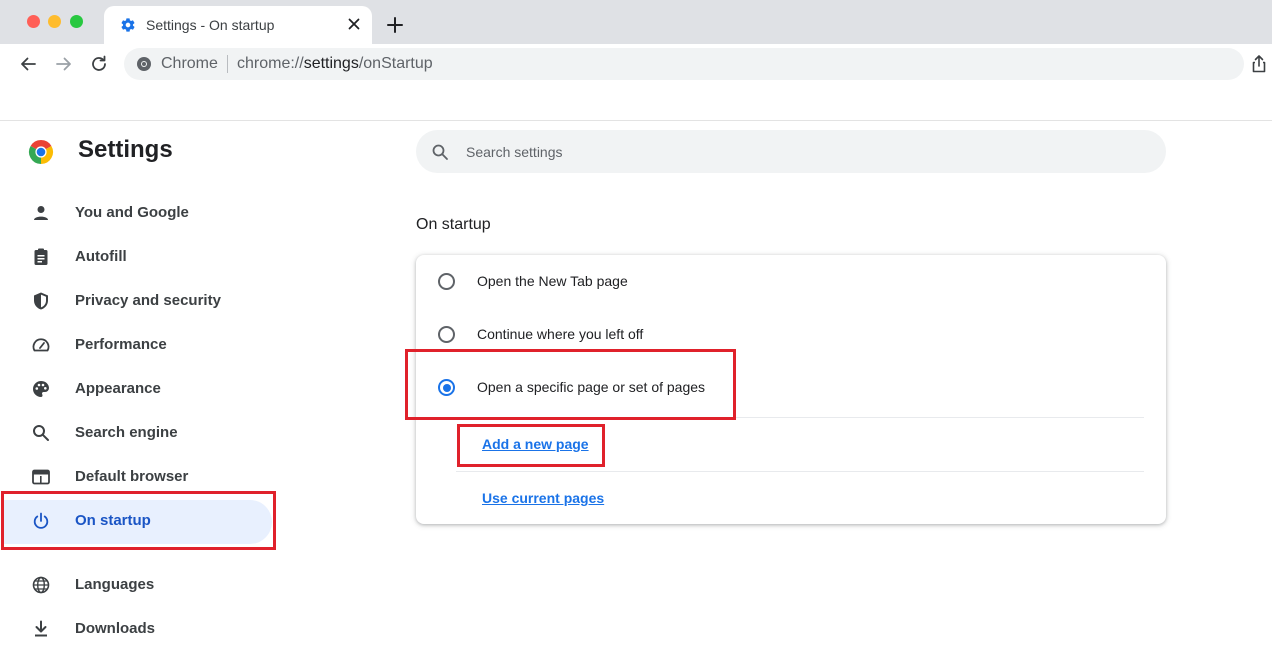  What do you see at coordinates (115, 628) in the screenshot?
I see `sidebar-item-label: Downloads` at bounding box center [115, 628].